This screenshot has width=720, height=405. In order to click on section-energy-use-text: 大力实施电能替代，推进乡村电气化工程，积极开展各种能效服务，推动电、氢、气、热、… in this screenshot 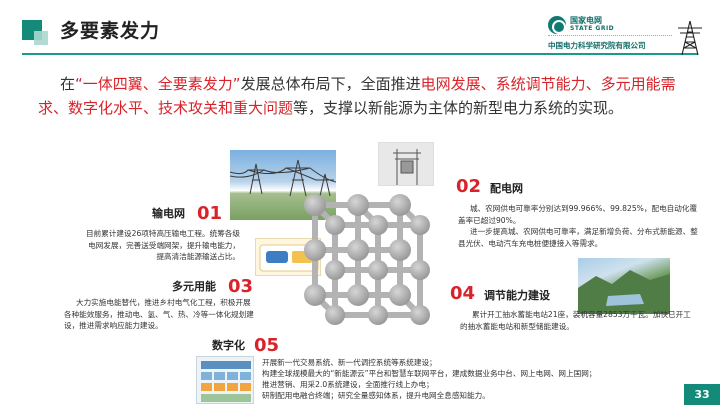, I will do `click(159, 314)`.